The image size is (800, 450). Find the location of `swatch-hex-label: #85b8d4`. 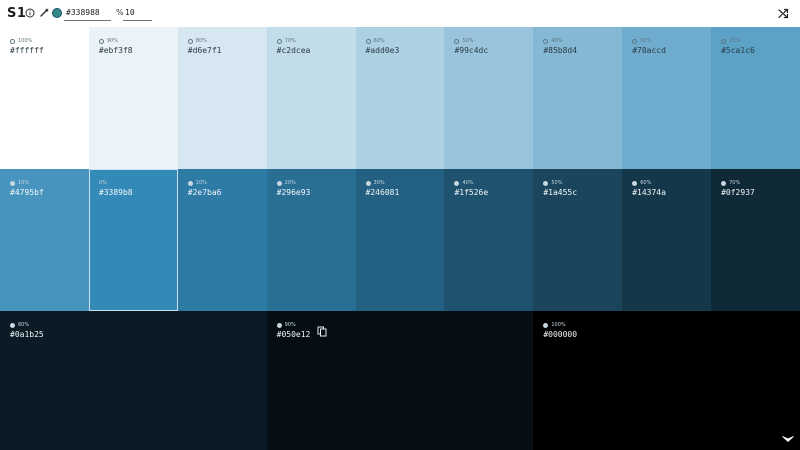

swatch-hex-label: #85b8d4 is located at coordinates (560, 50).